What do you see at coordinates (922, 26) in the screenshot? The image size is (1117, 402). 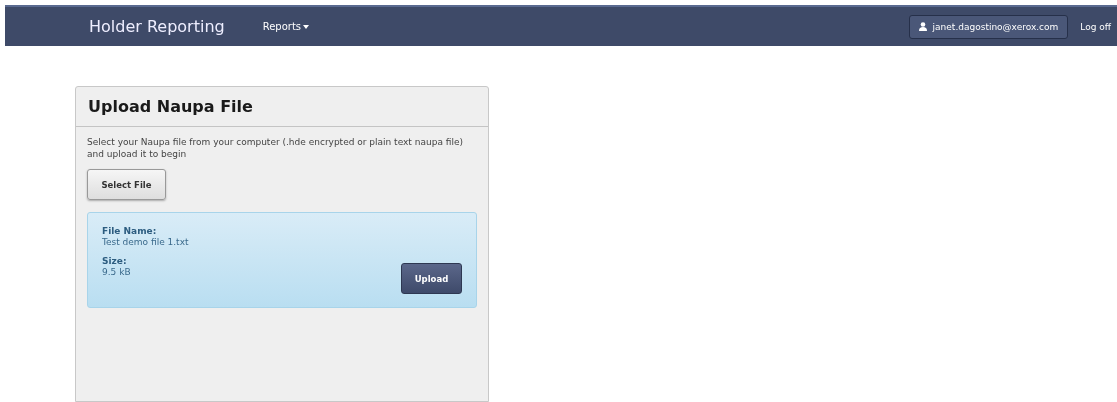 I see `user-icon` at bounding box center [922, 26].